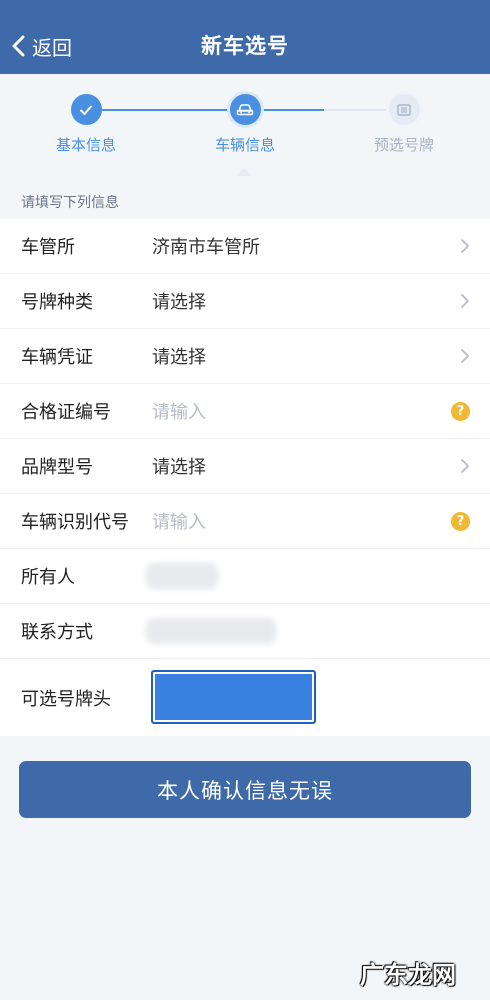 Image resolution: width=490 pixels, height=1000 pixels. Describe the element at coordinates (233, 697) in the screenshot. I see `plate-prefix-selector` at that location.